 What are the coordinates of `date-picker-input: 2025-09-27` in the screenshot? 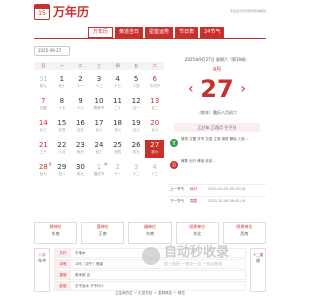 It's located at (52, 51).